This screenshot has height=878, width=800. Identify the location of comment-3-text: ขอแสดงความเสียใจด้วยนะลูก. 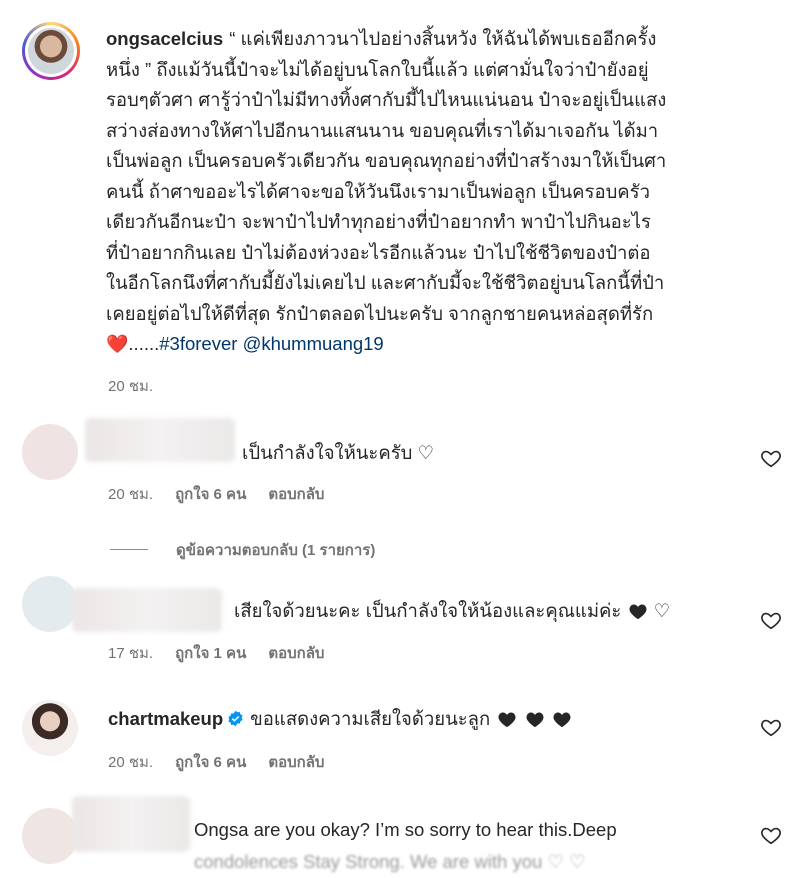
(370, 718).